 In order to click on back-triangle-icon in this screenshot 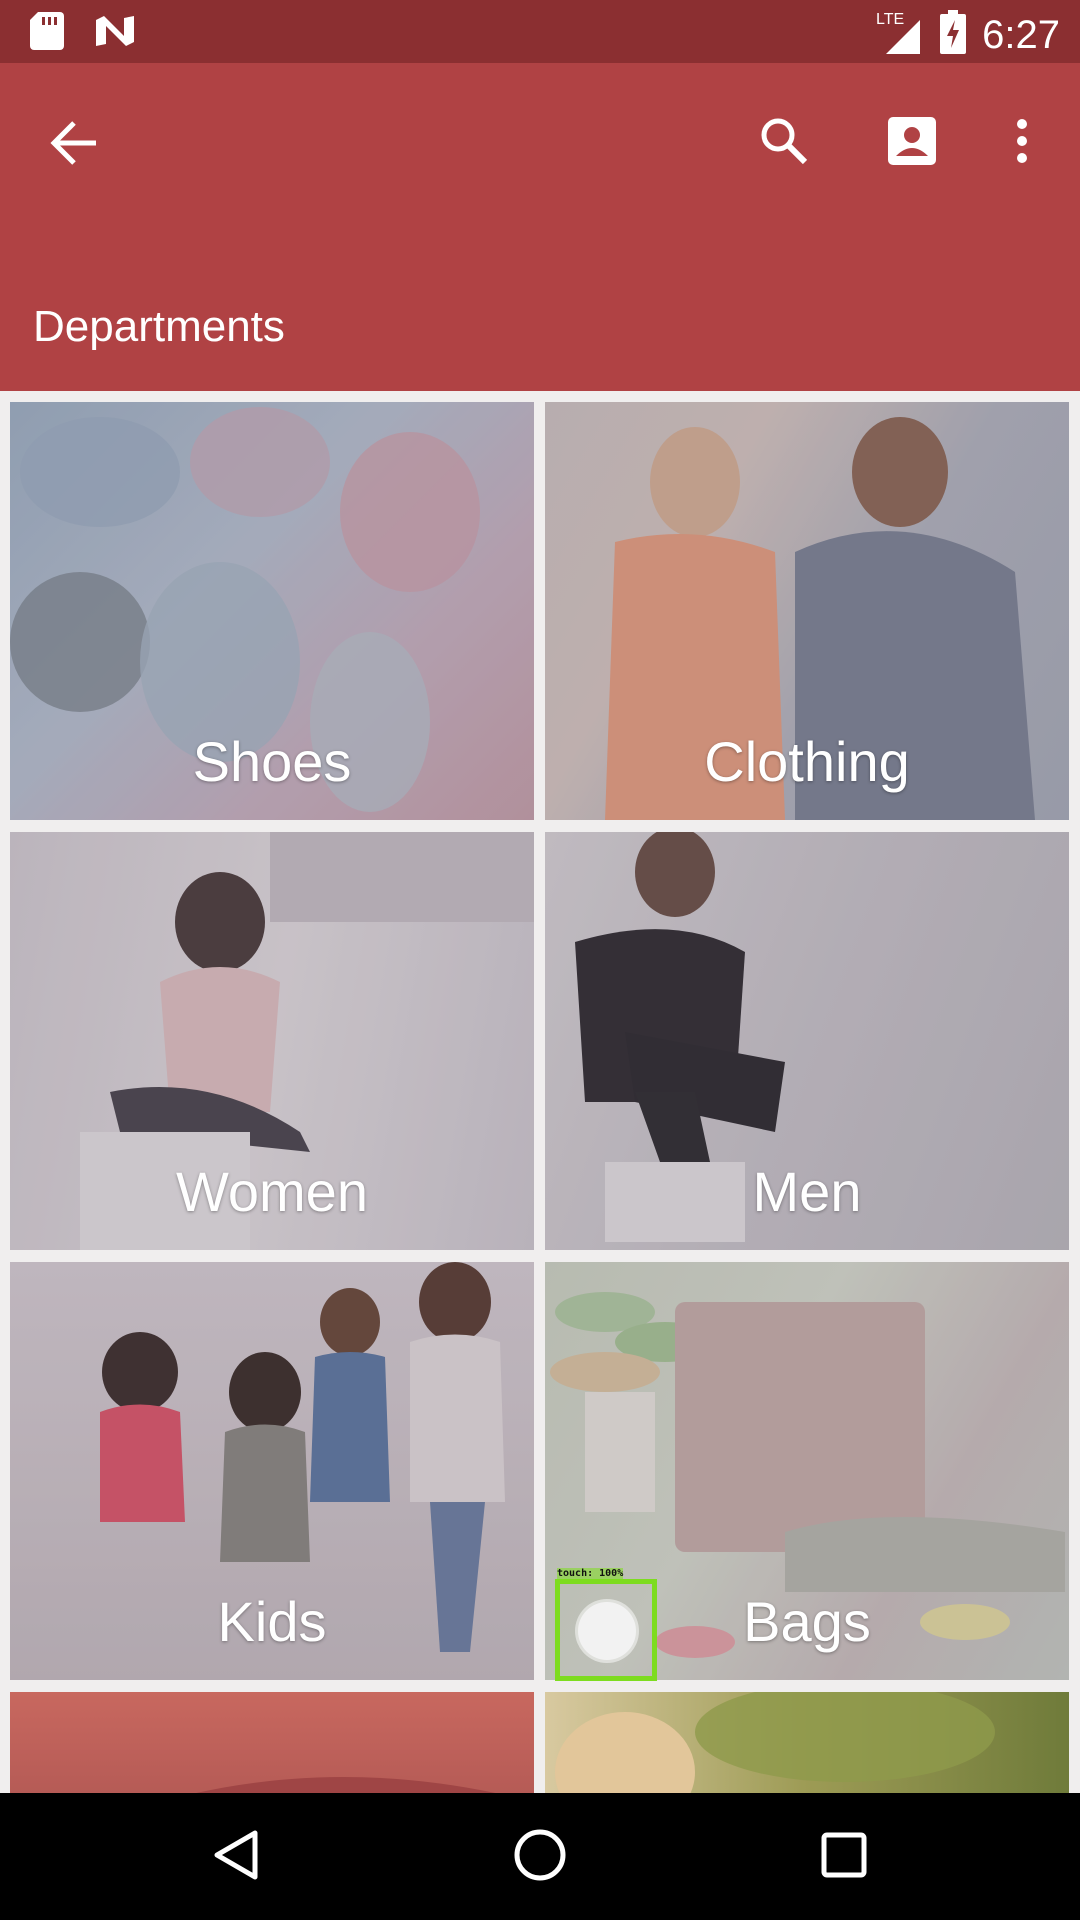, I will do `click(236, 1857)`.